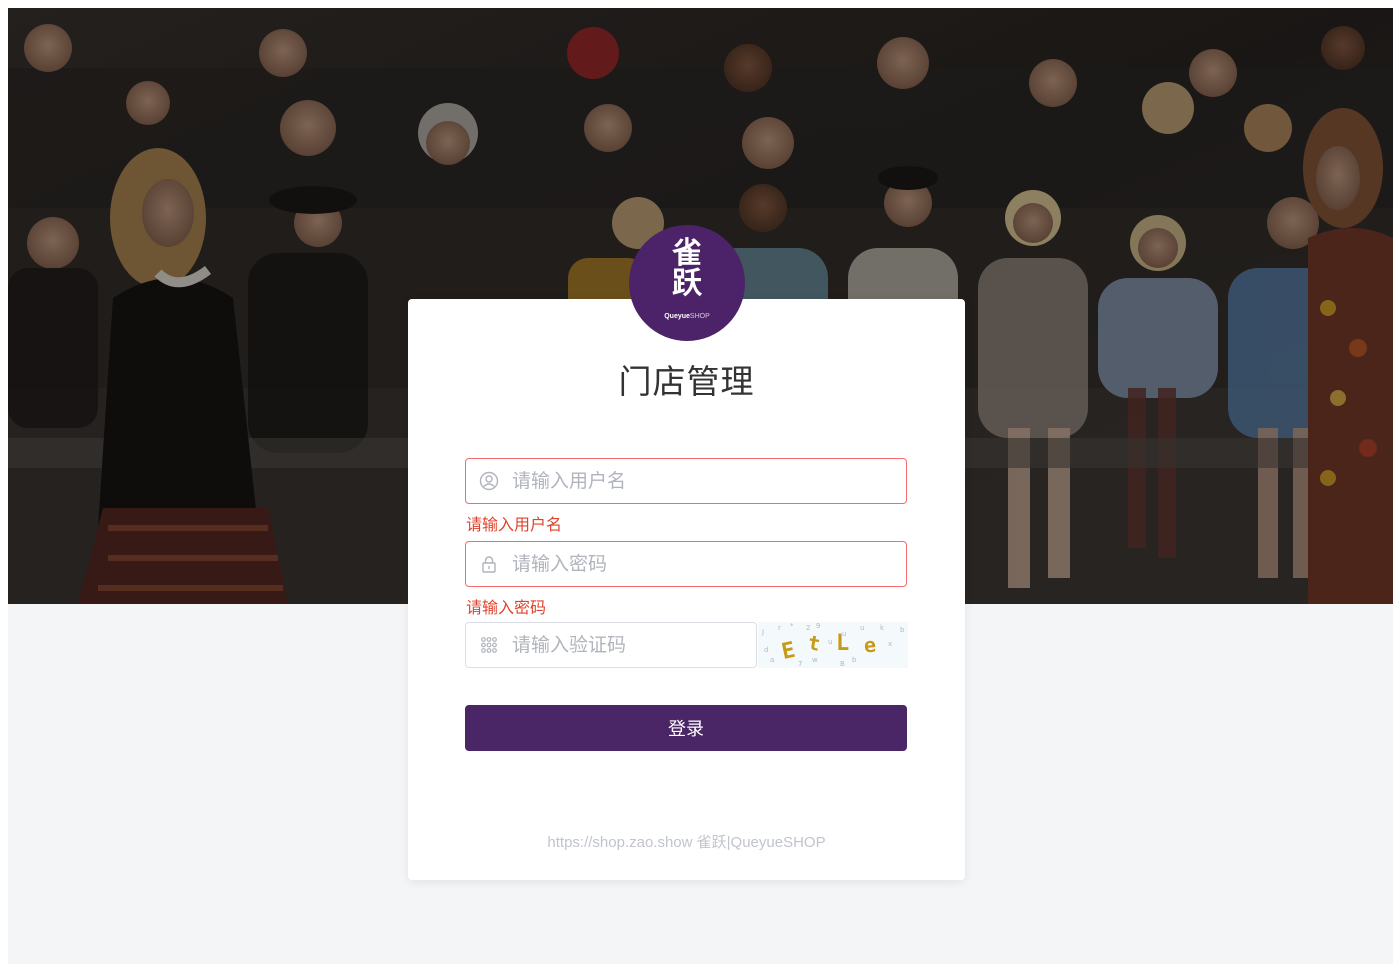  I want to click on logo-wordmark-suffix: SHOP, so click(699, 316).